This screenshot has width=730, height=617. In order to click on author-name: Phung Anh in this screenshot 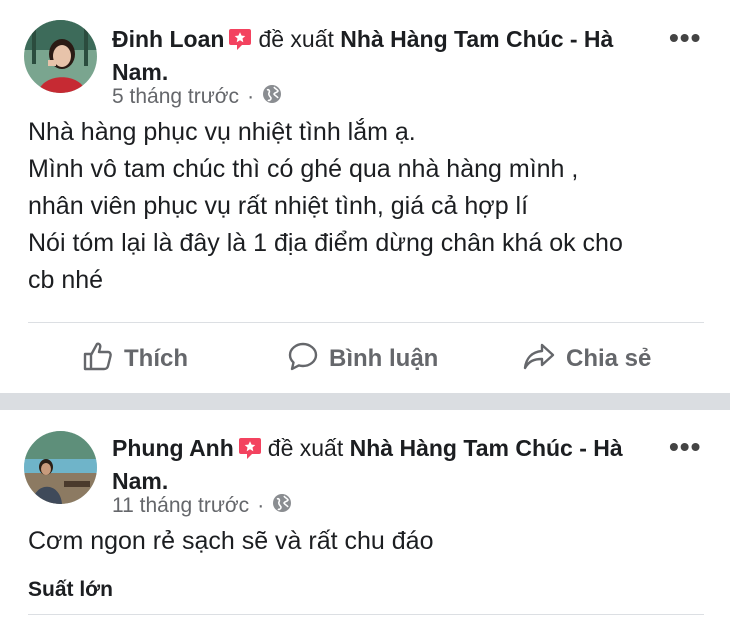, I will do `click(173, 448)`.